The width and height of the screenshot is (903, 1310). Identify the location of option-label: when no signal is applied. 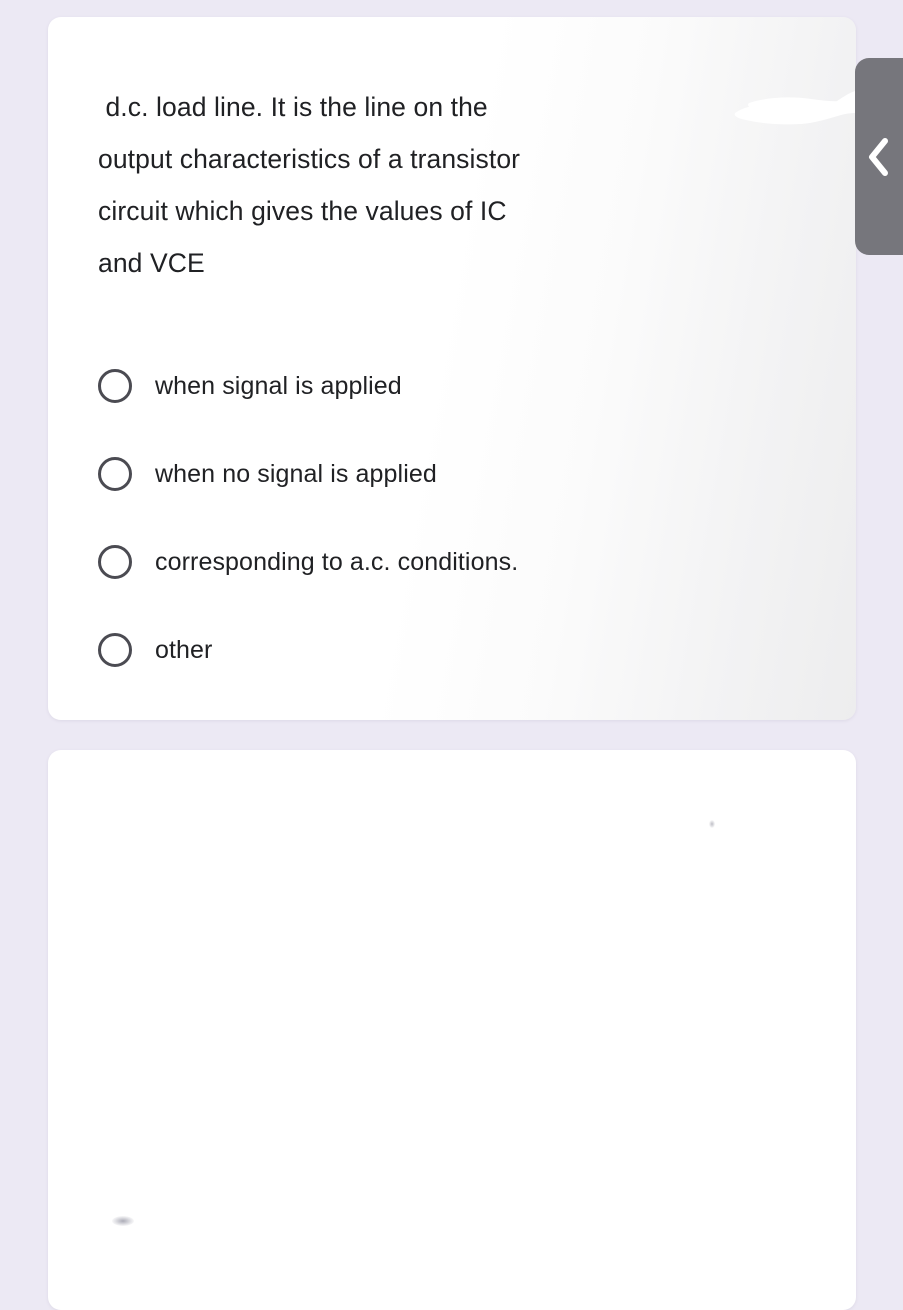
(296, 473).